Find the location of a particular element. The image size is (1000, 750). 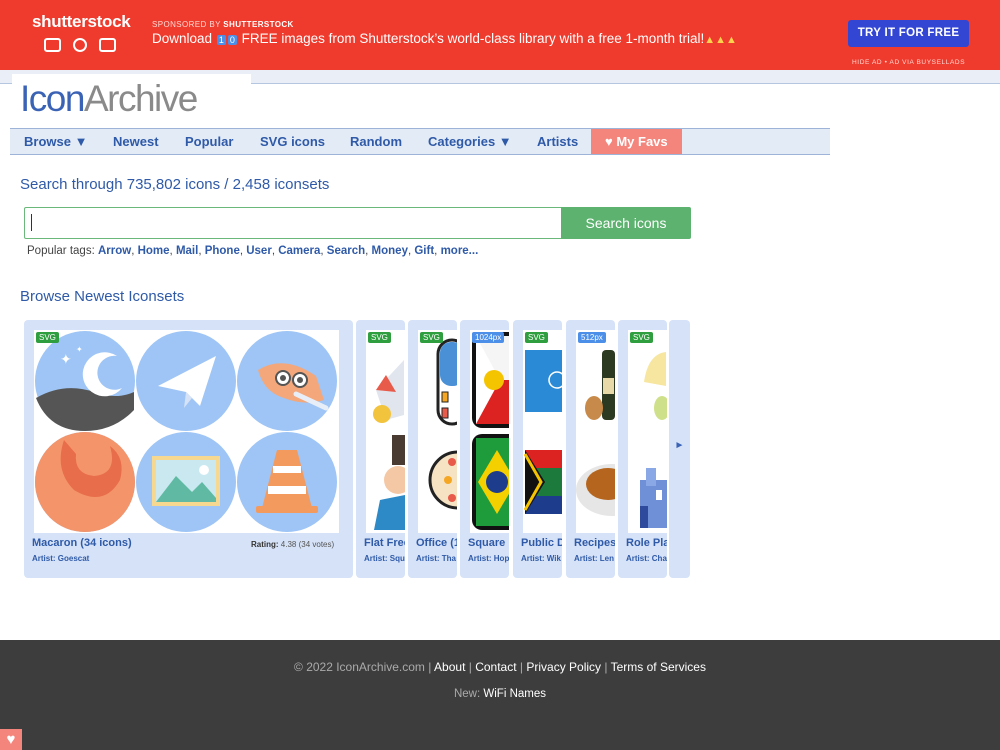

iconset-title: Public D is located at coordinates (541, 543).